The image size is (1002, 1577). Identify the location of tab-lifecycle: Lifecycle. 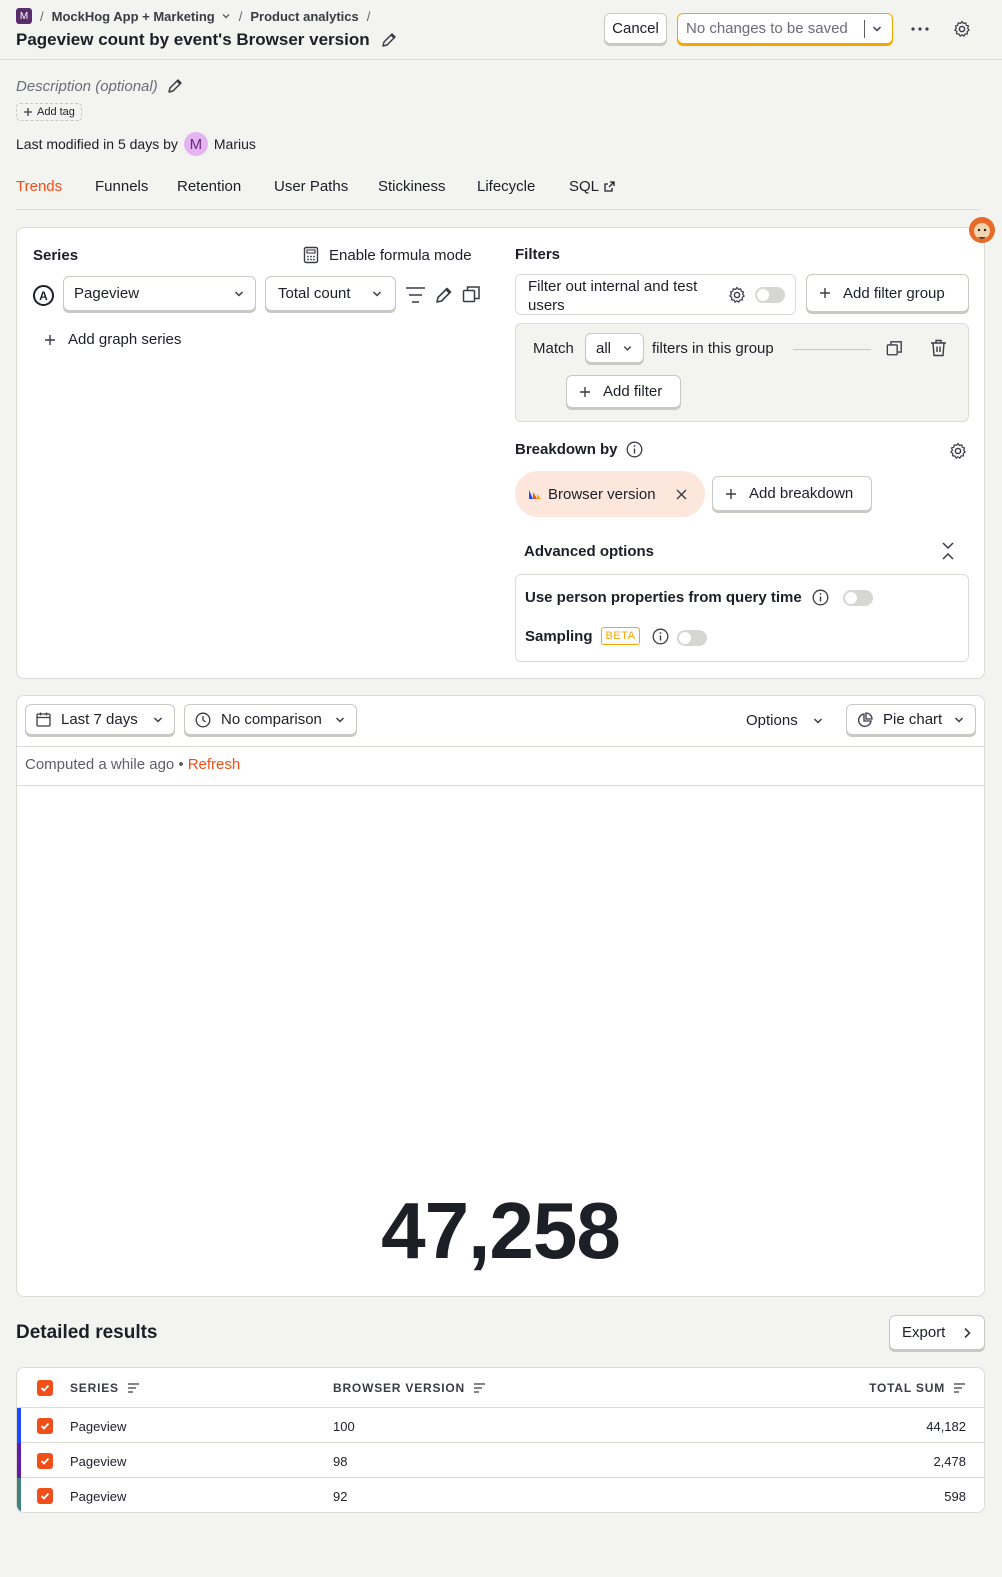
(506, 186).